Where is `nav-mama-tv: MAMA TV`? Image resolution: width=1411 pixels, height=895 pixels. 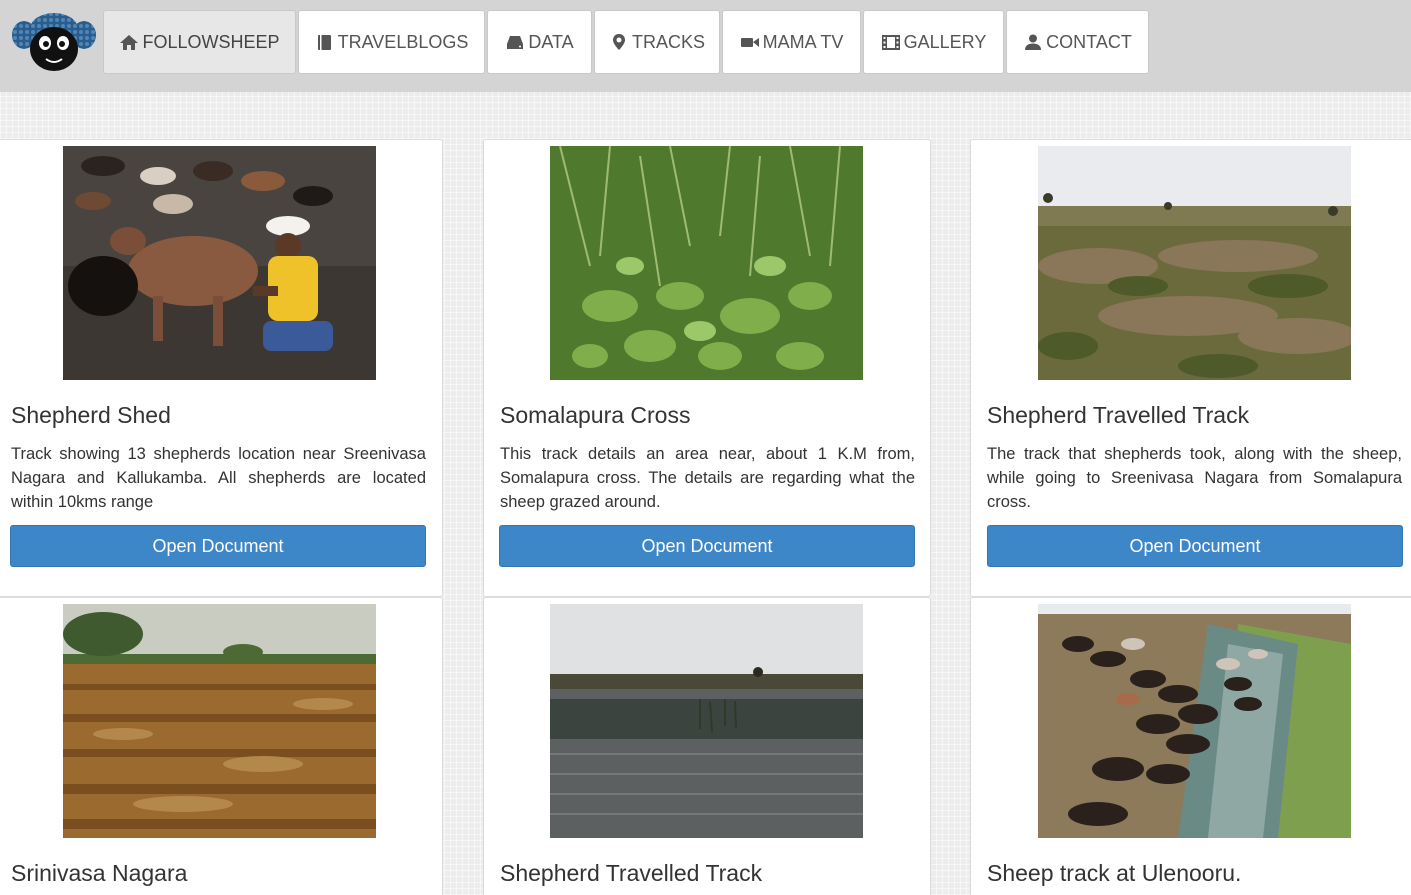
nav-mama-tv: MAMA TV is located at coordinates (791, 42).